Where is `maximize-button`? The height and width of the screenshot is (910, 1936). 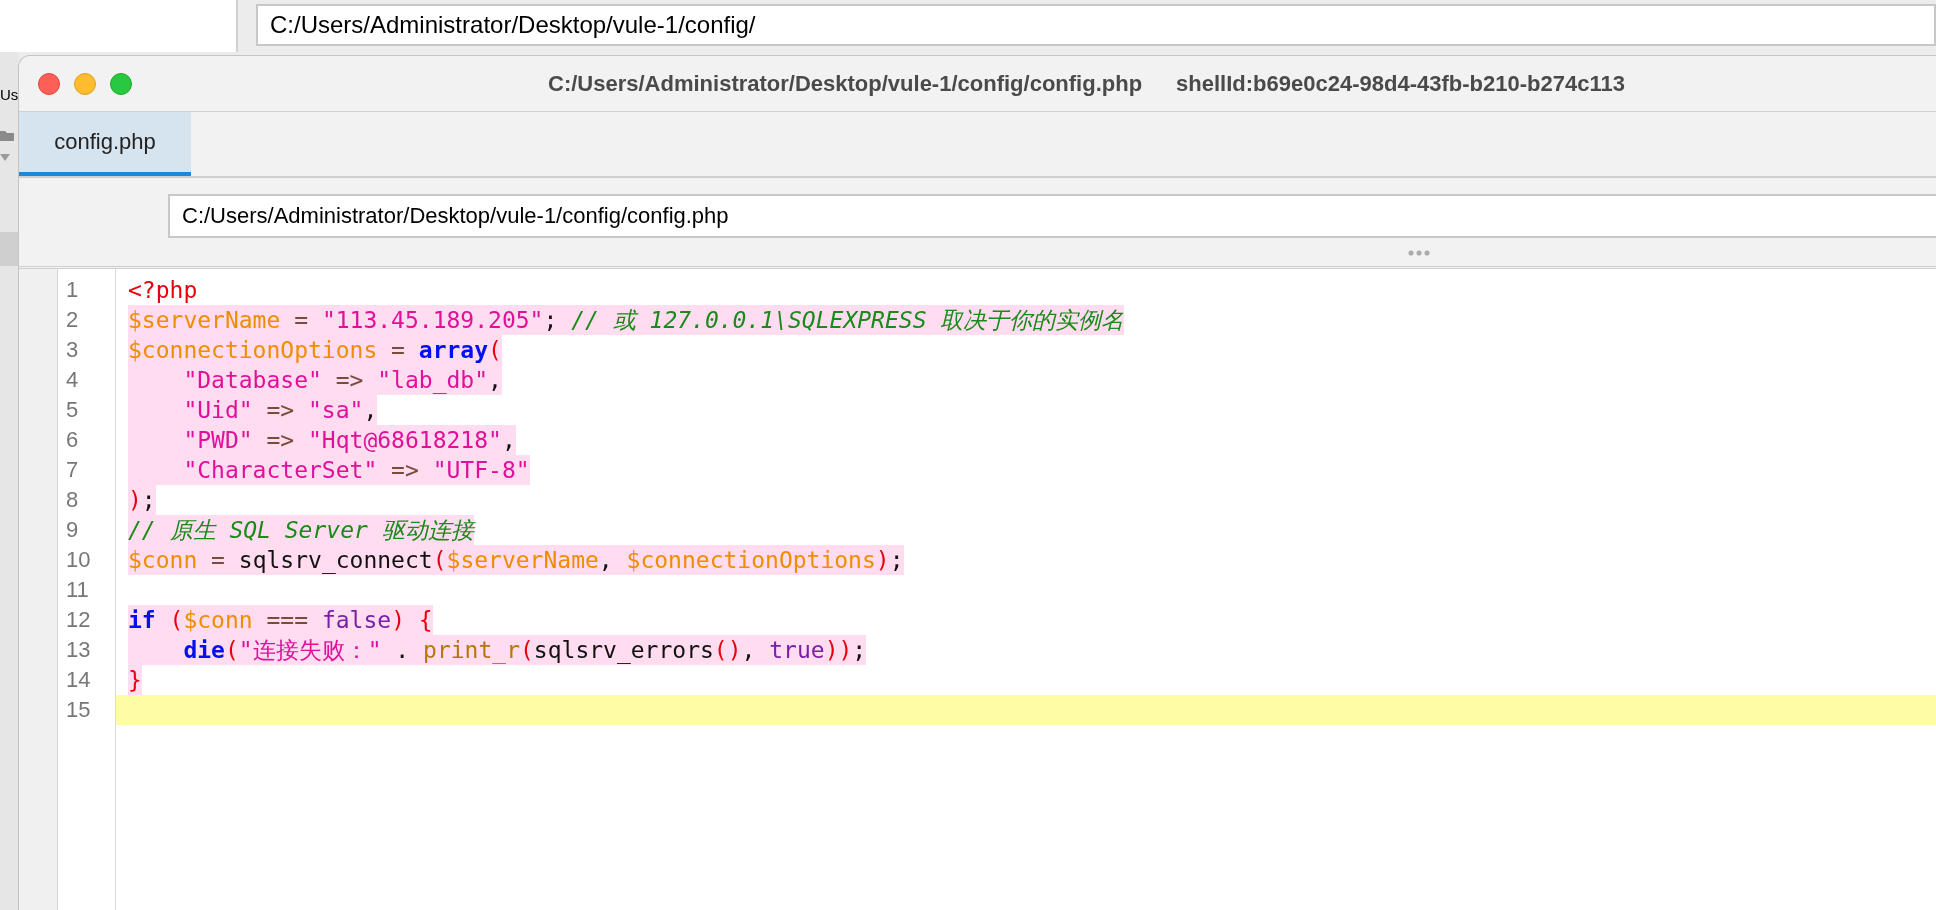
maximize-button is located at coordinates (121, 83).